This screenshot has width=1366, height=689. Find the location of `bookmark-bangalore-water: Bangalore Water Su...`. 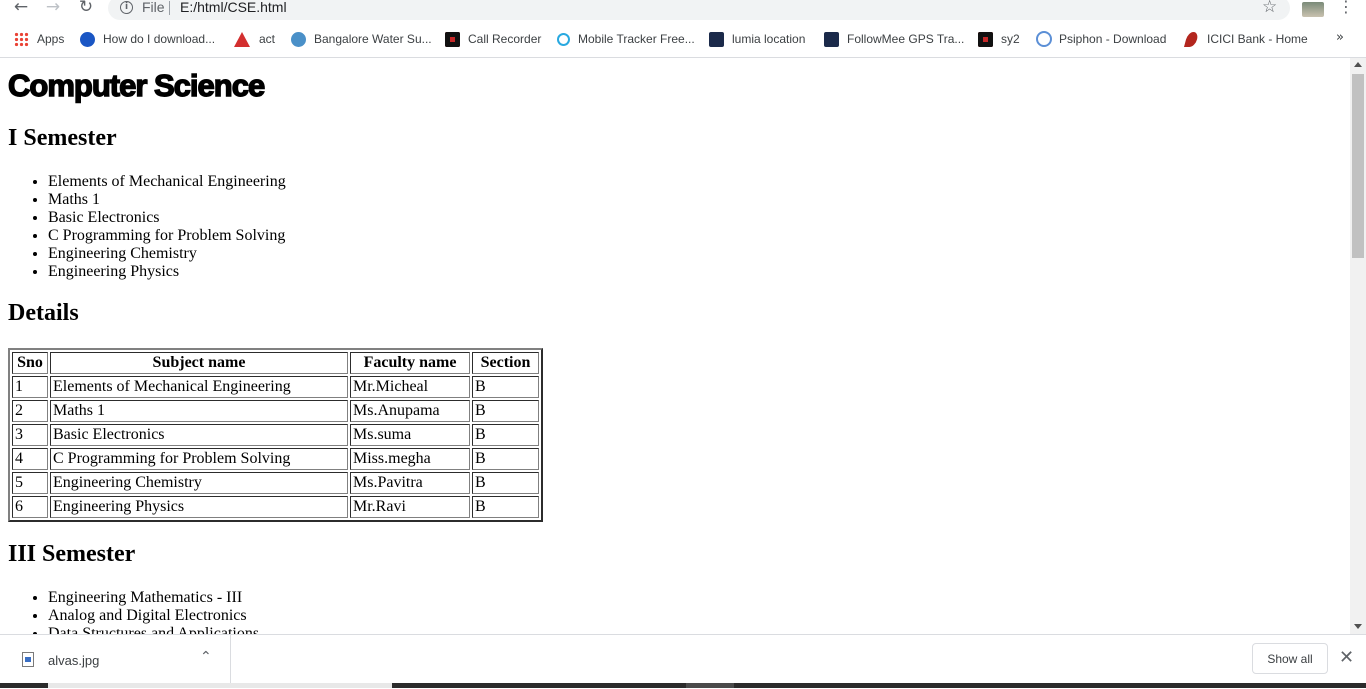

bookmark-bangalore-water: Bangalore Water Su... is located at coordinates (361, 39).